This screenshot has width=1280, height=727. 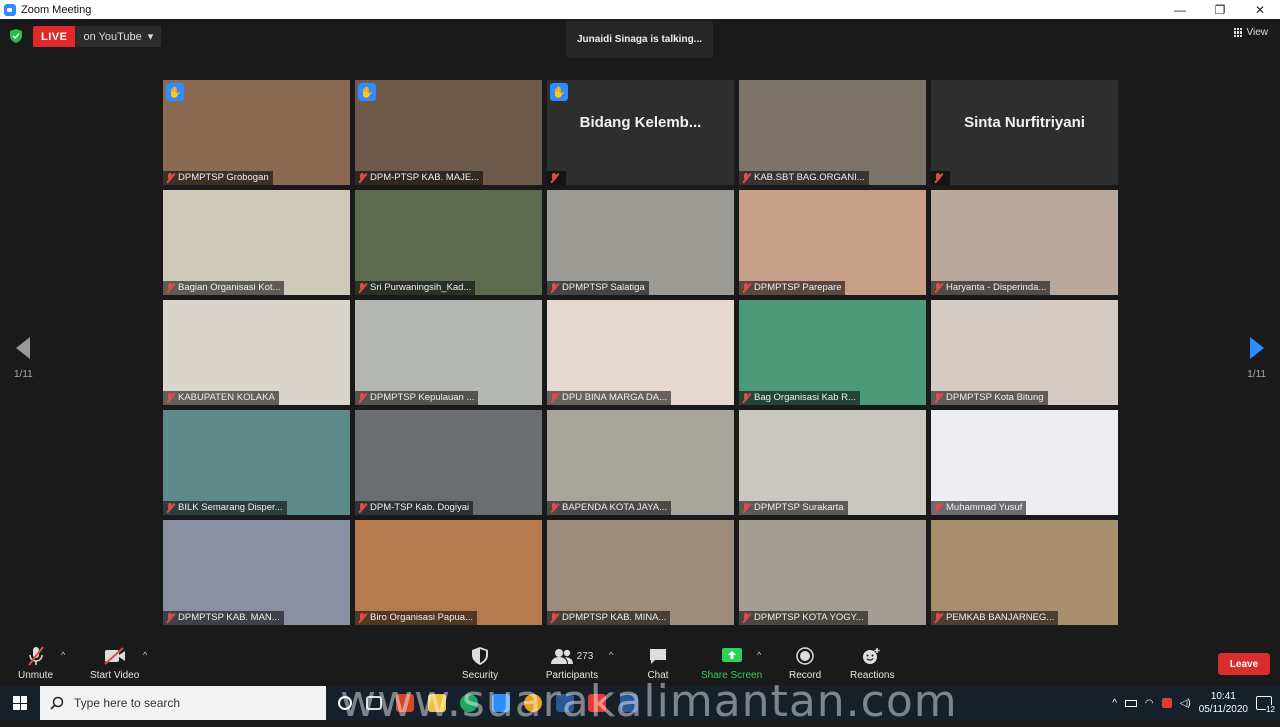 I want to click on live-destination: on YouTube ▾, so click(x=118, y=36).